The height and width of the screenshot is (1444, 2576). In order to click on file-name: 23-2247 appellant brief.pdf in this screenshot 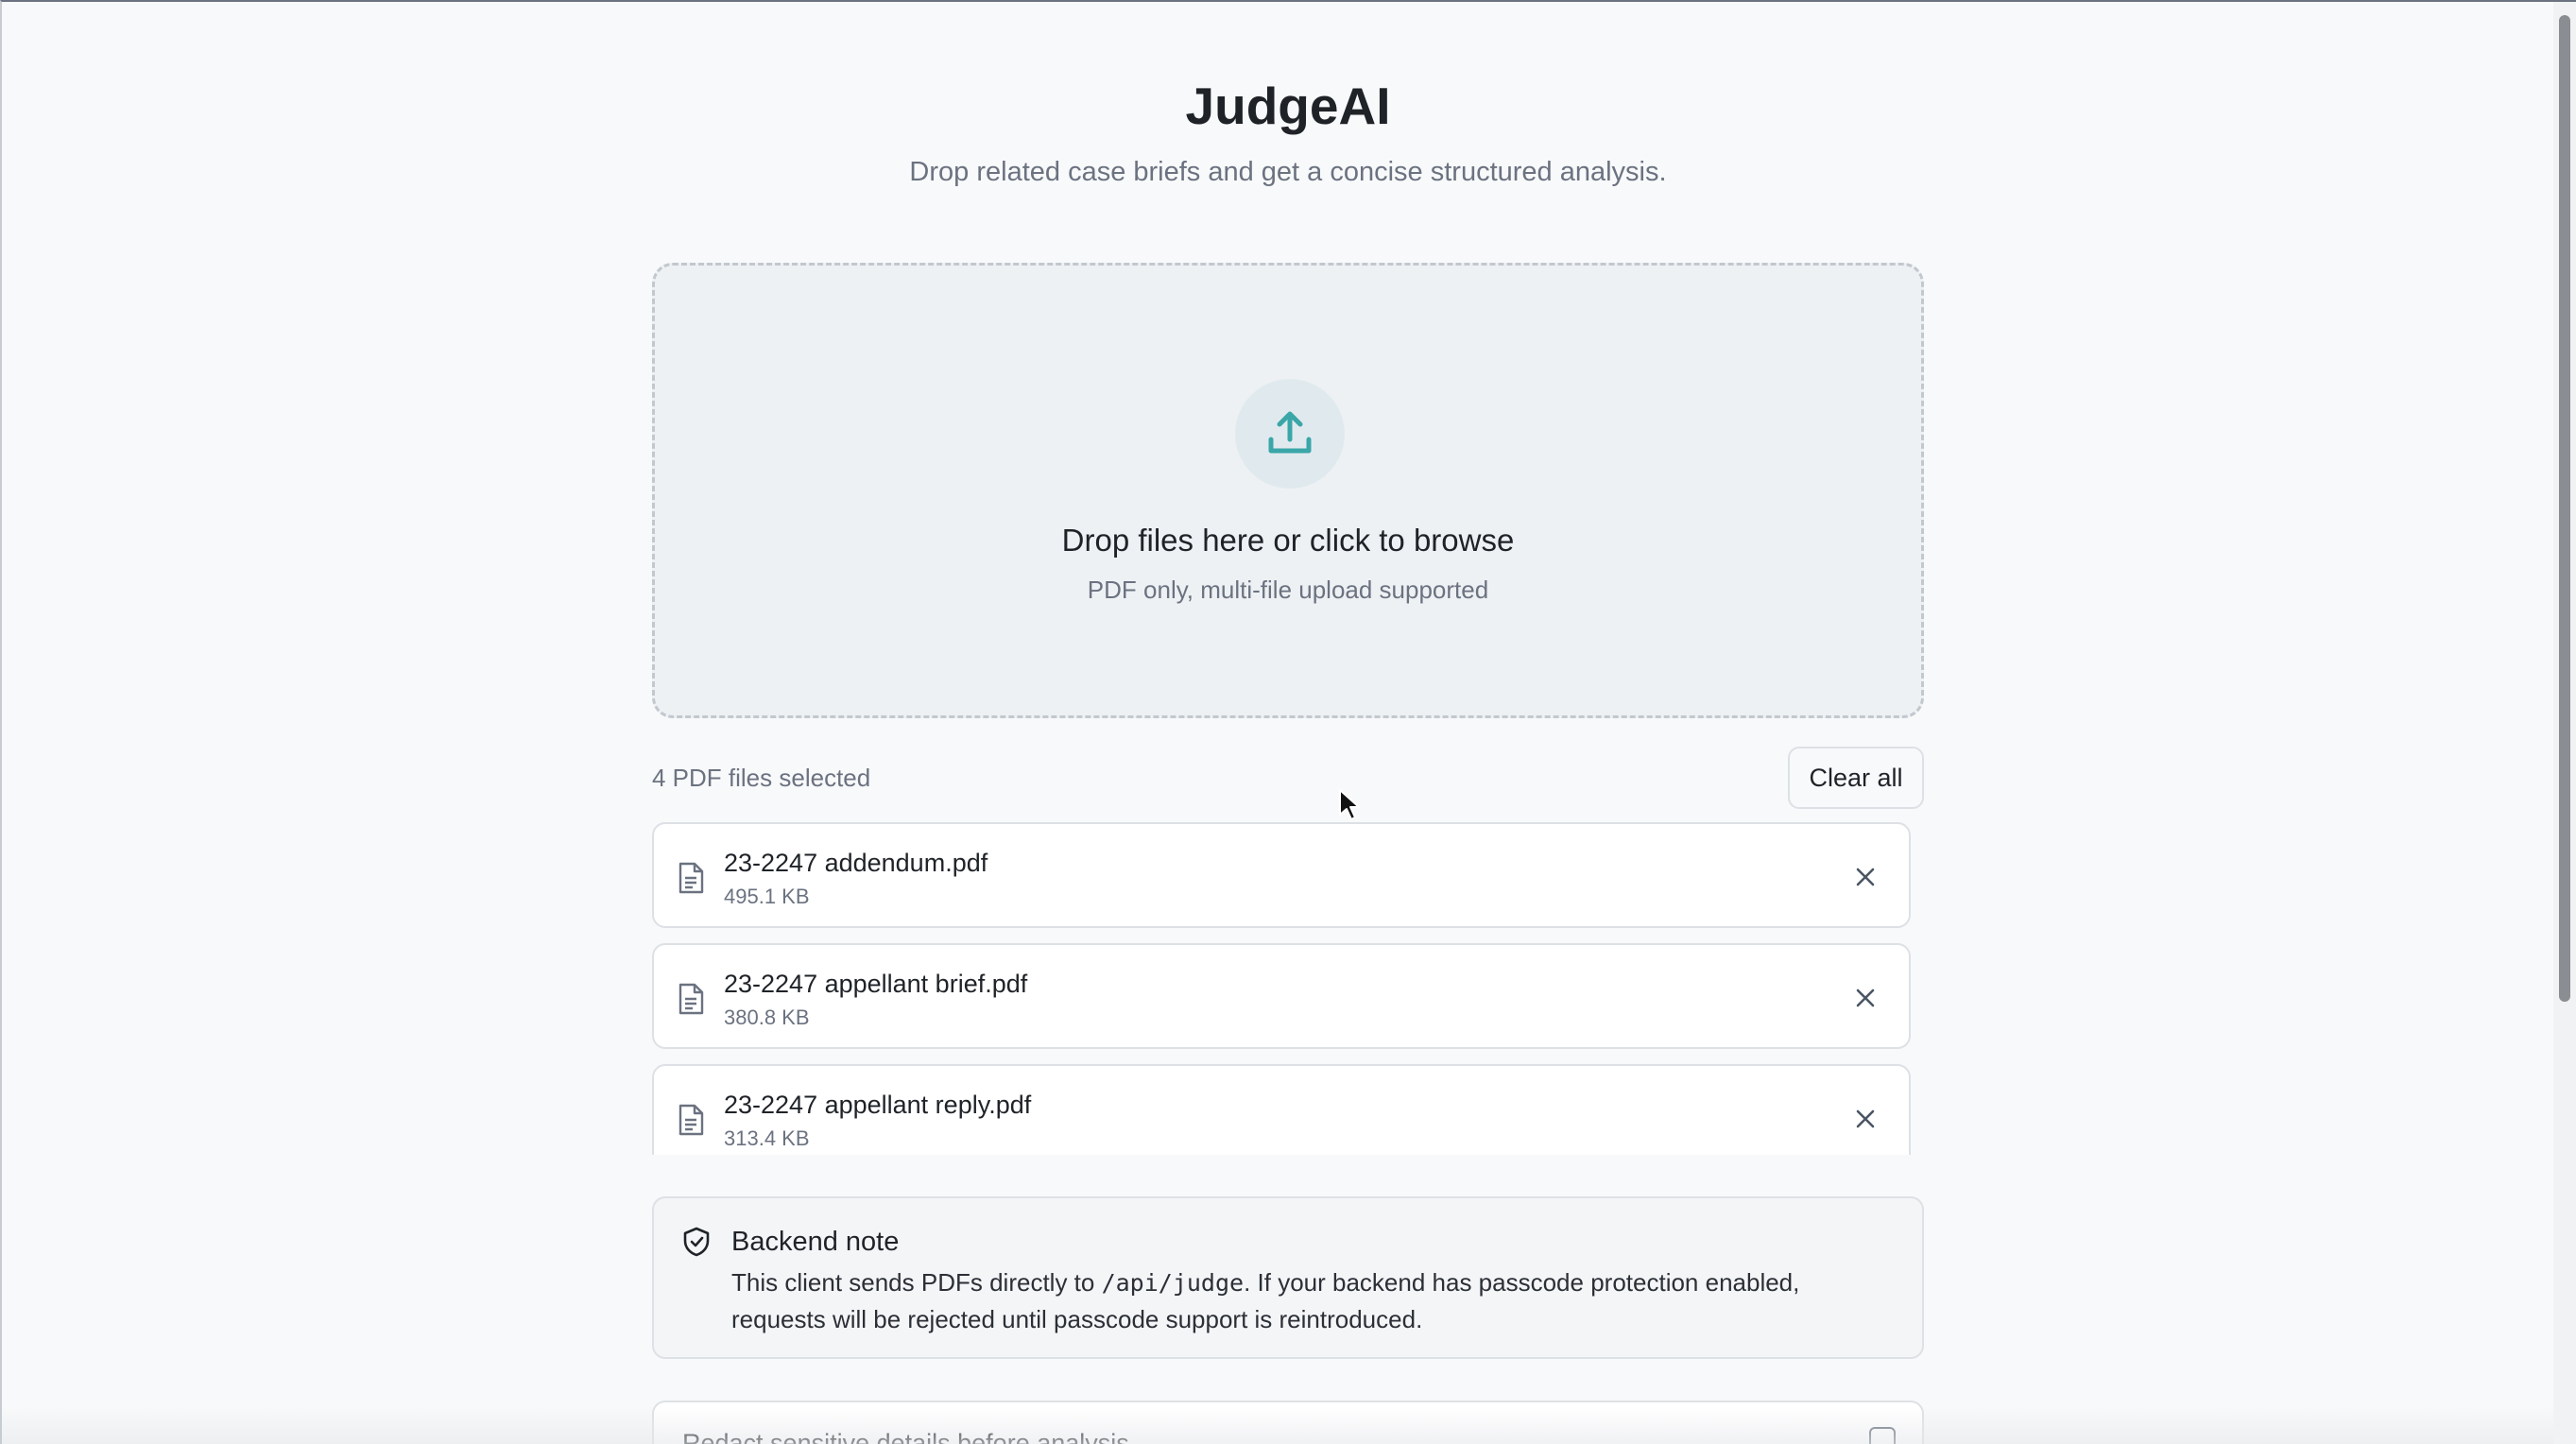, I will do `click(876, 984)`.